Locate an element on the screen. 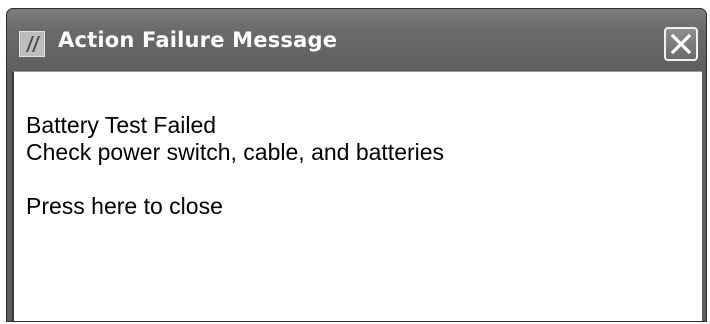 This screenshot has width=710, height=324. error-heading: Battery Test Failed is located at coordinates (121, 125).